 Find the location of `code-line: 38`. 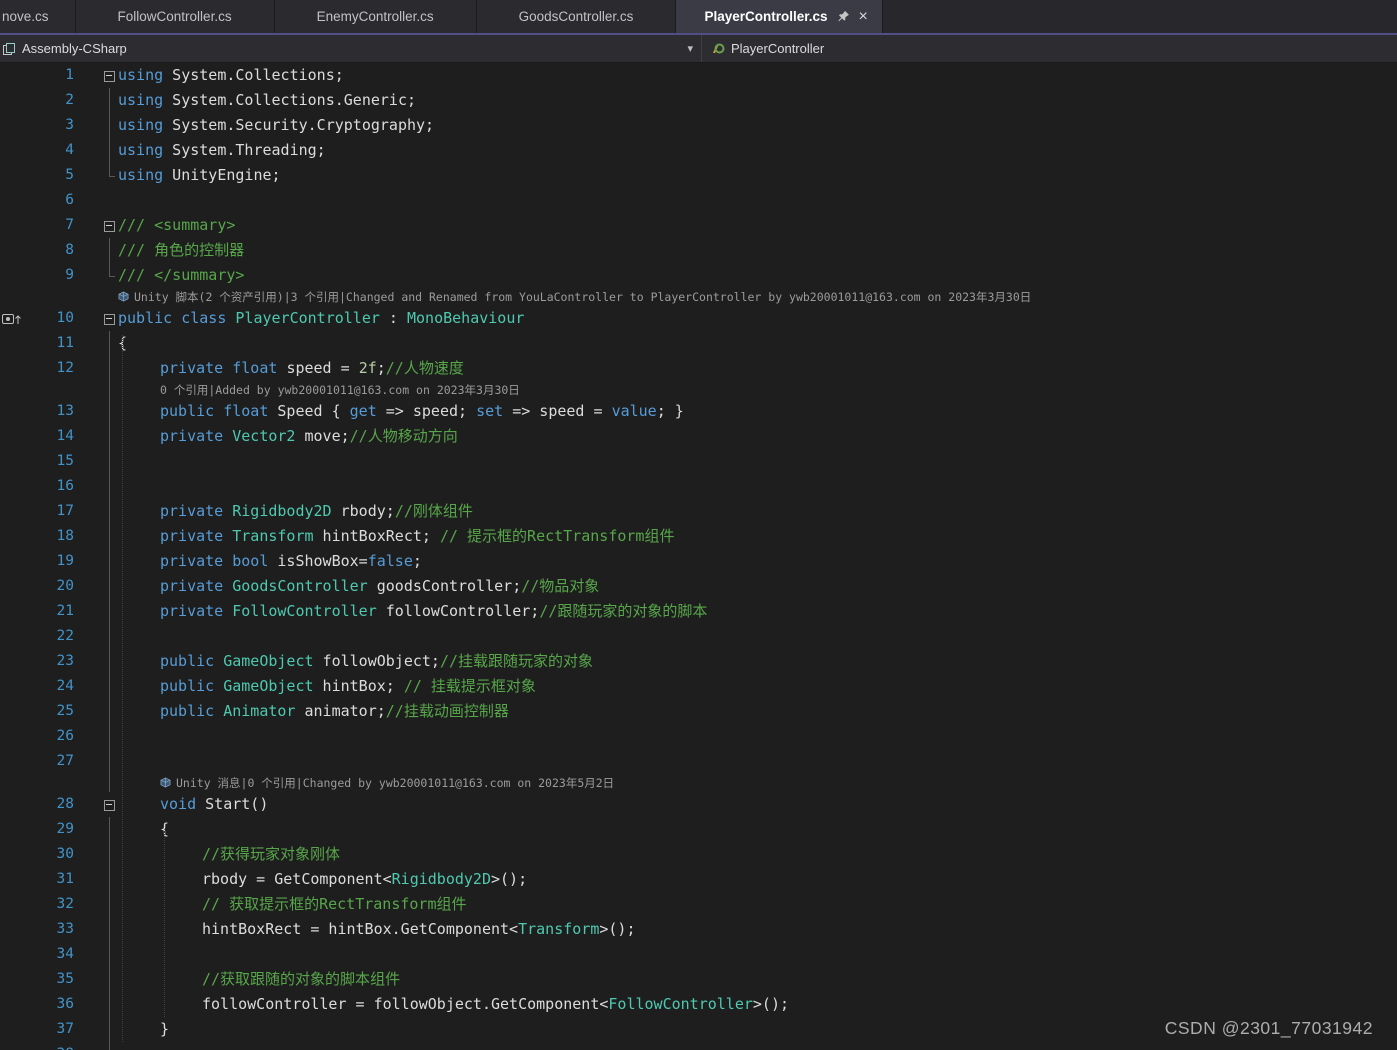

code-line: 38 is located at coordinates (698, 1046).